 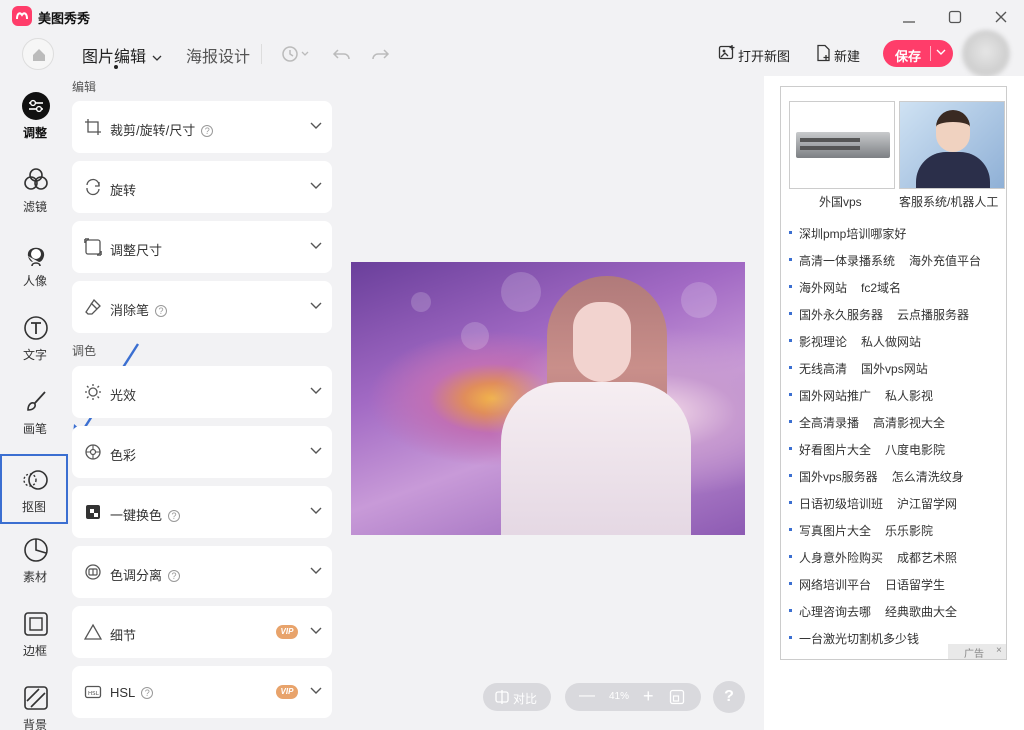 I want to click on ad-link: 写真图片大全, so click(x=835, y=531).